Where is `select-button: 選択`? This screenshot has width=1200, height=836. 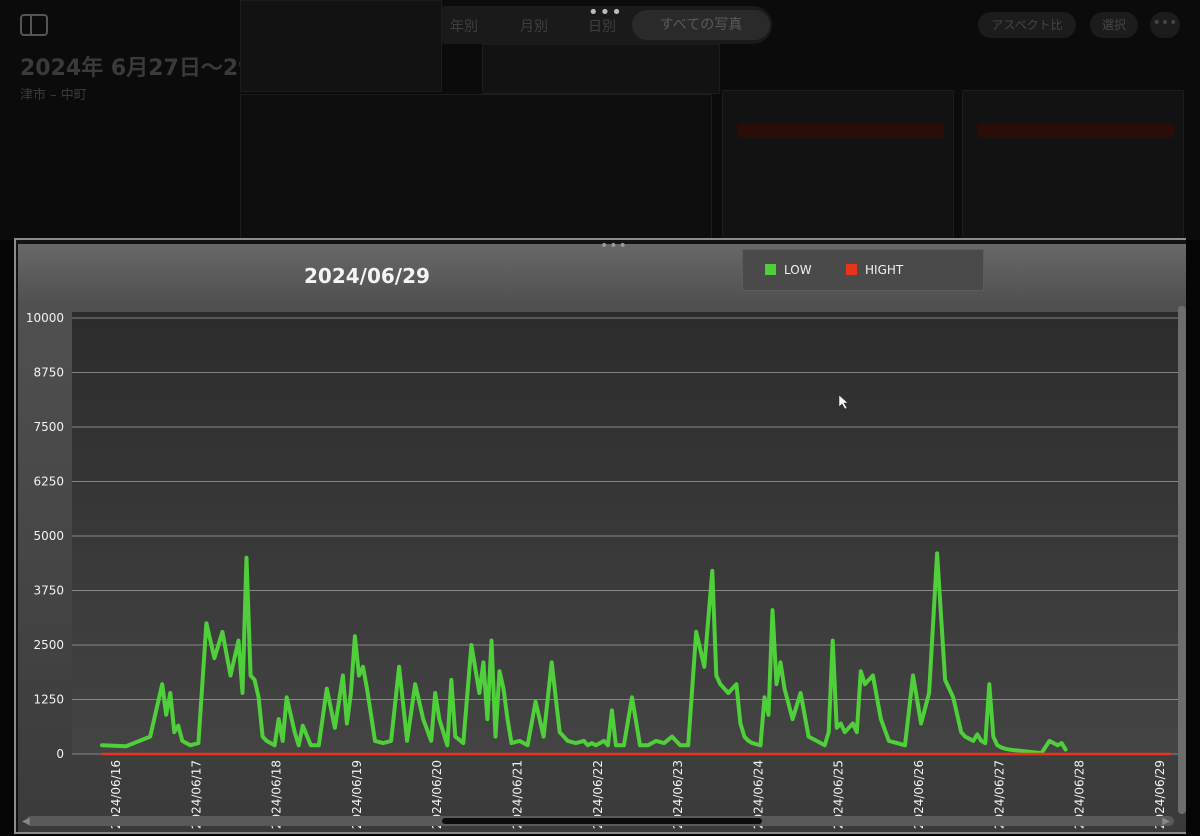
select-button: 選択 is located at coordinates (1114, 25).